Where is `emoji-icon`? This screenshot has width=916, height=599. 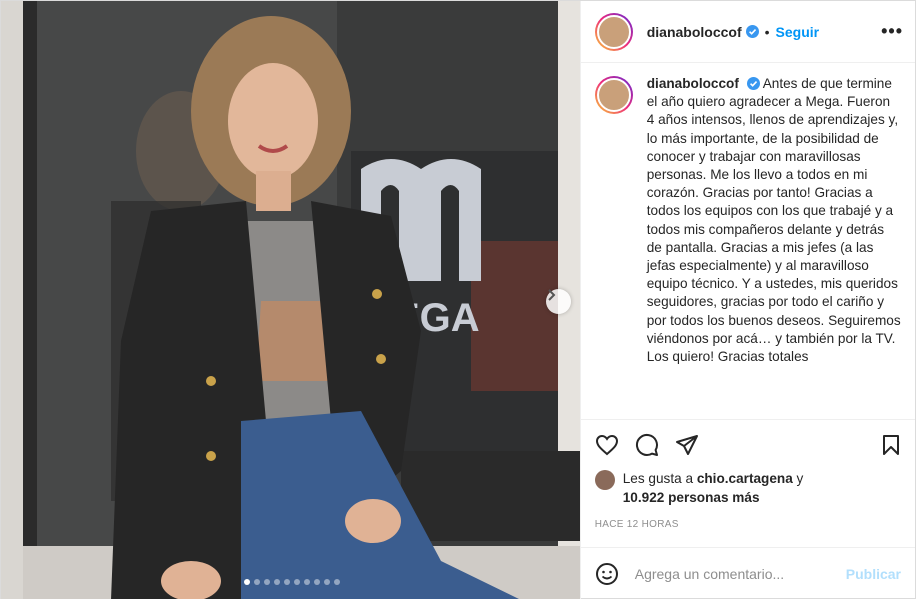 emoji-icon is located at coordinates (607, 574).